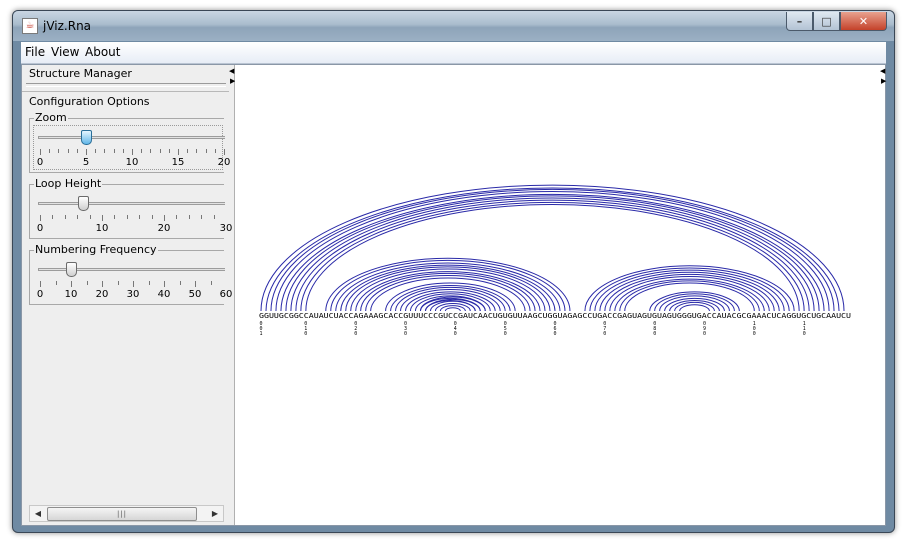  I want to click on left-panel-horizontal-scrollbar: ◀ ||| ▶, so click(126, 513).